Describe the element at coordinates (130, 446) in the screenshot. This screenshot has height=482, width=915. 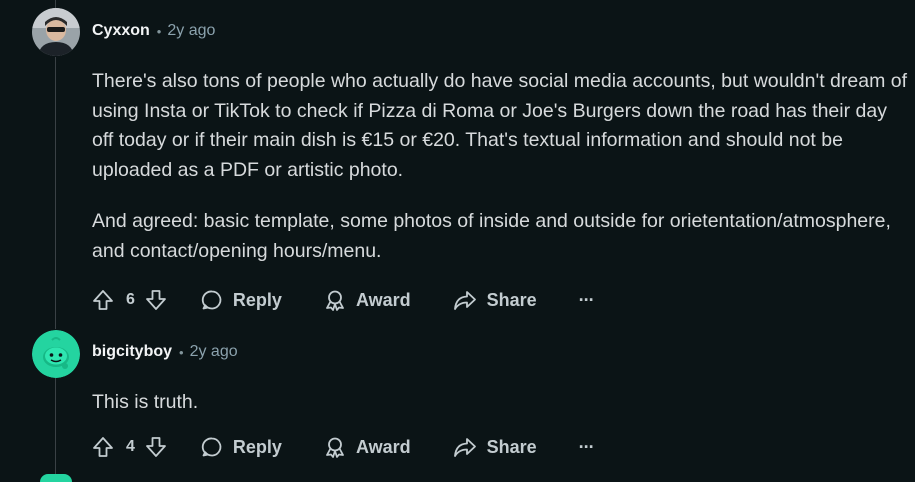
I see `vote-count: 4` at that location.